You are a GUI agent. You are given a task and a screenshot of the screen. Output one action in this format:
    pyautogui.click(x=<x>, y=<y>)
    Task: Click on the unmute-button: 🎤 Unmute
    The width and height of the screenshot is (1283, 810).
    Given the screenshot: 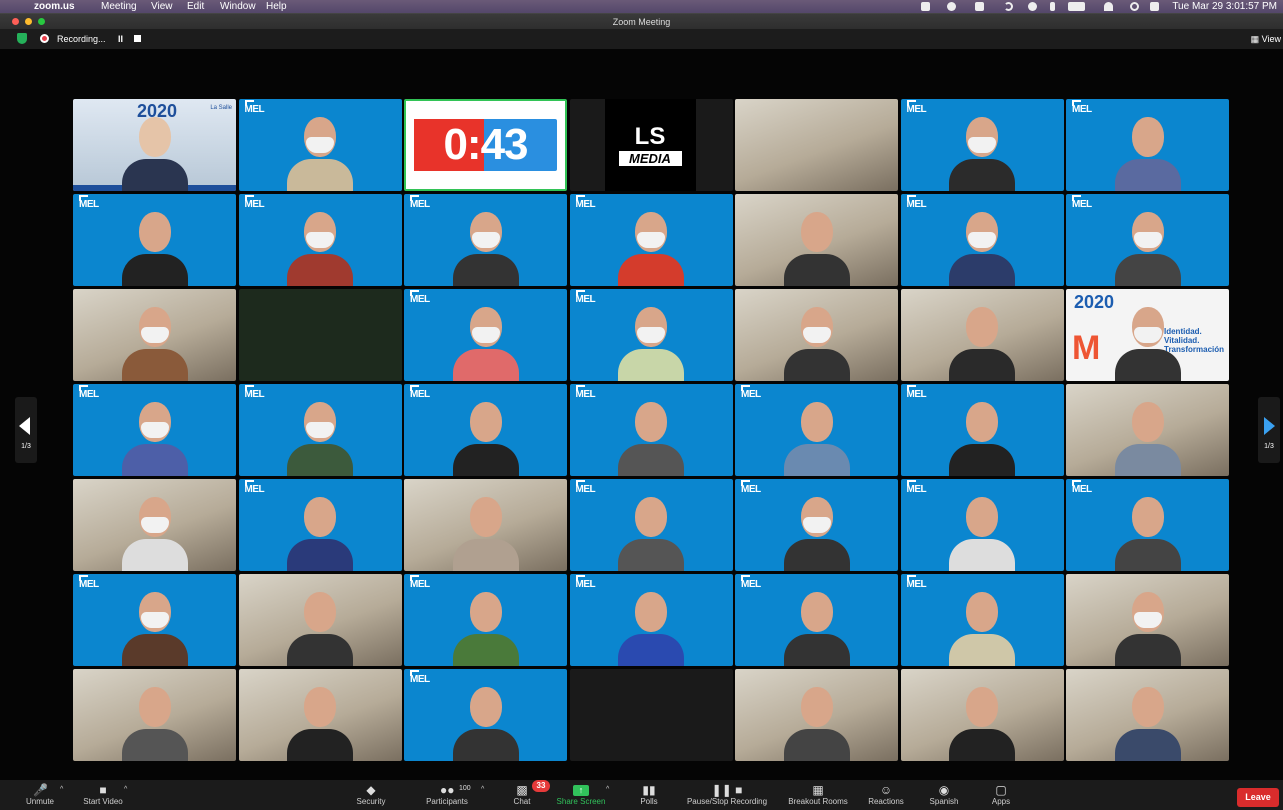 What is the action you would take?
    pyautogui.click(x=40, y=795)
    